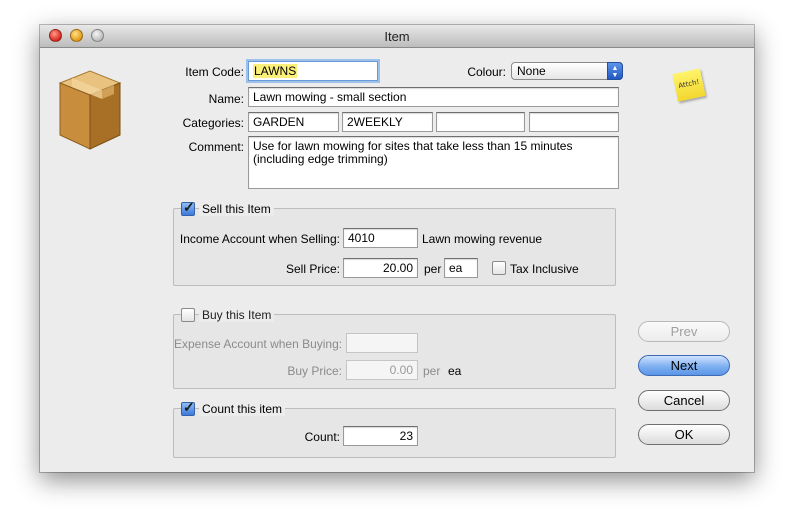 The image size is (794, 528). Describe the element at coordinates (486, 72) in the screenshot. I see `colour-label: Colour:` at that location.